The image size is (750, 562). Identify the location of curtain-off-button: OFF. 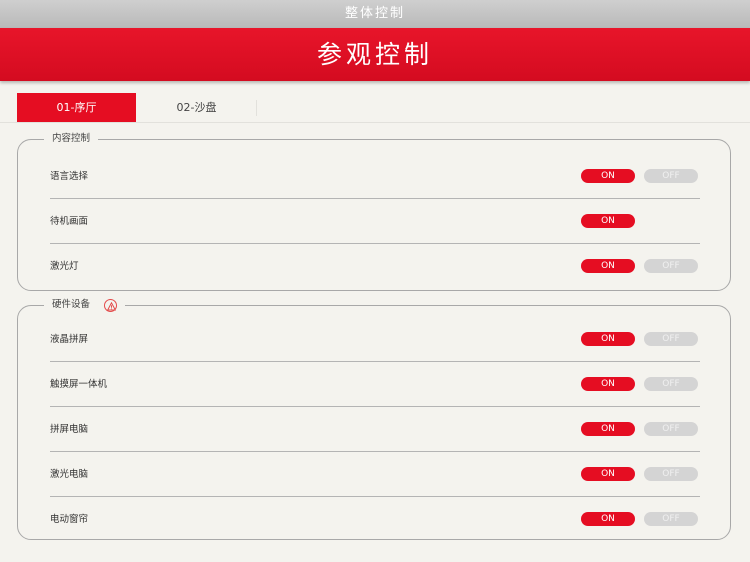
(671, 519).